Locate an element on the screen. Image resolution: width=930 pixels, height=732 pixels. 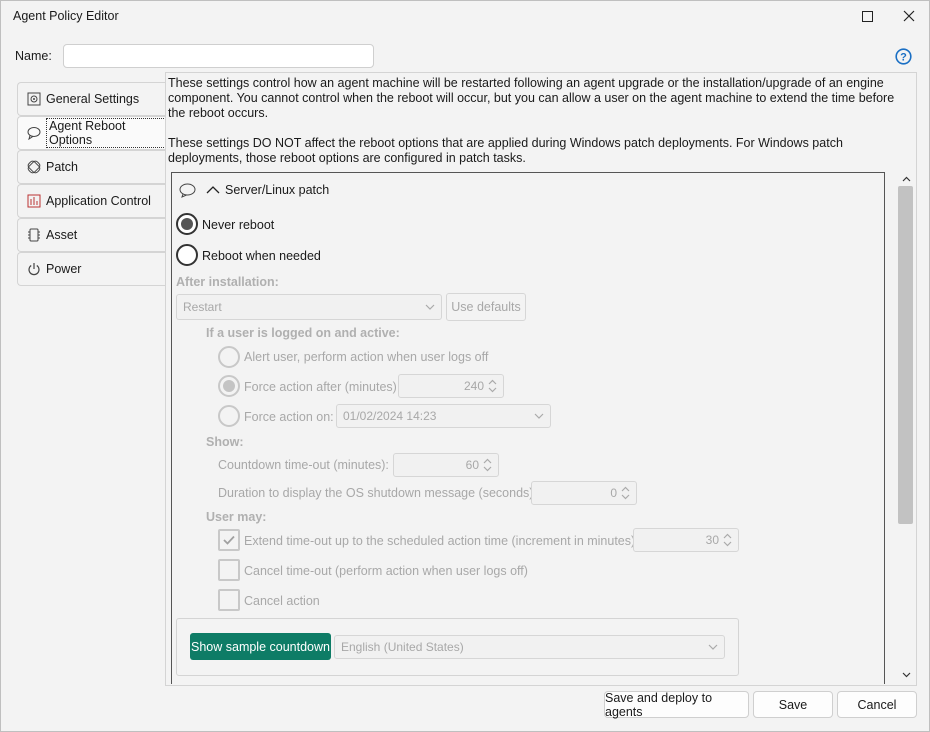
force-action-on-label: Force action on: is located at coordinates (289, 417).